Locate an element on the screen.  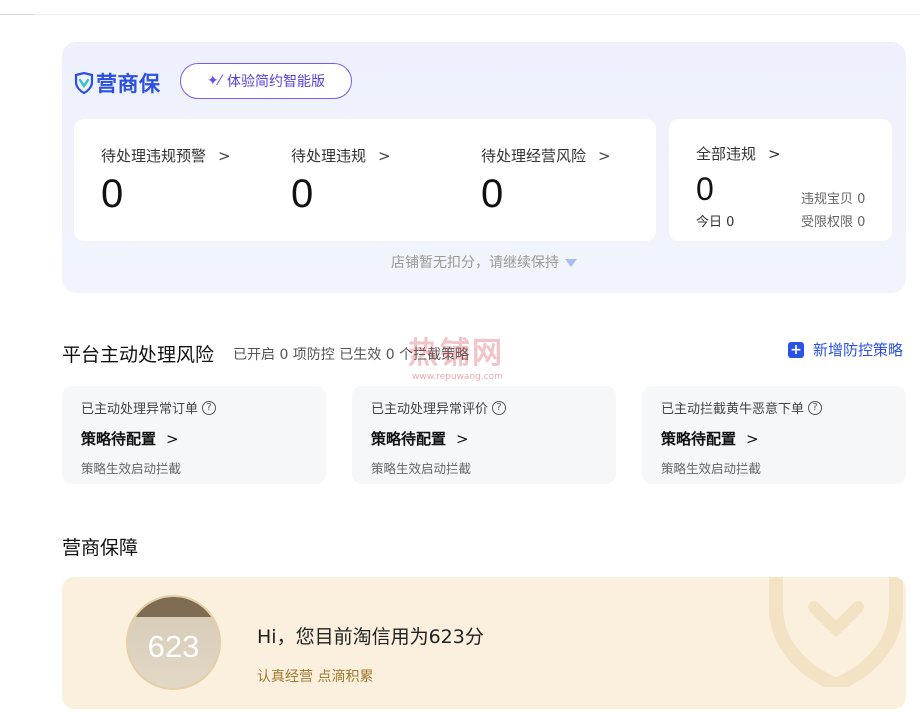
pending-stats-card: 待处理违规预警 > 0 待处理违规 > 0 待处理经营风险 > 0 is located at coordinates (365, 180).